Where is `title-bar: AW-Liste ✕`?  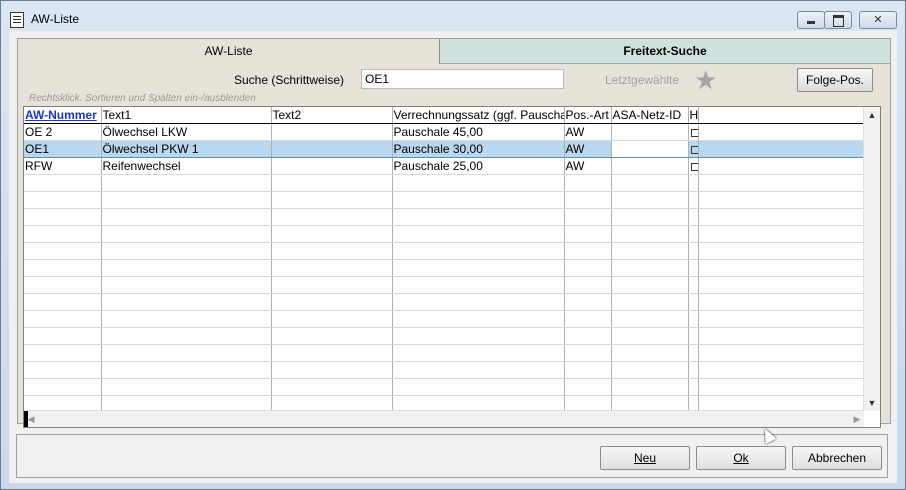
title-bar: AW-Liste ✕ is located at coordinates (453, 18).